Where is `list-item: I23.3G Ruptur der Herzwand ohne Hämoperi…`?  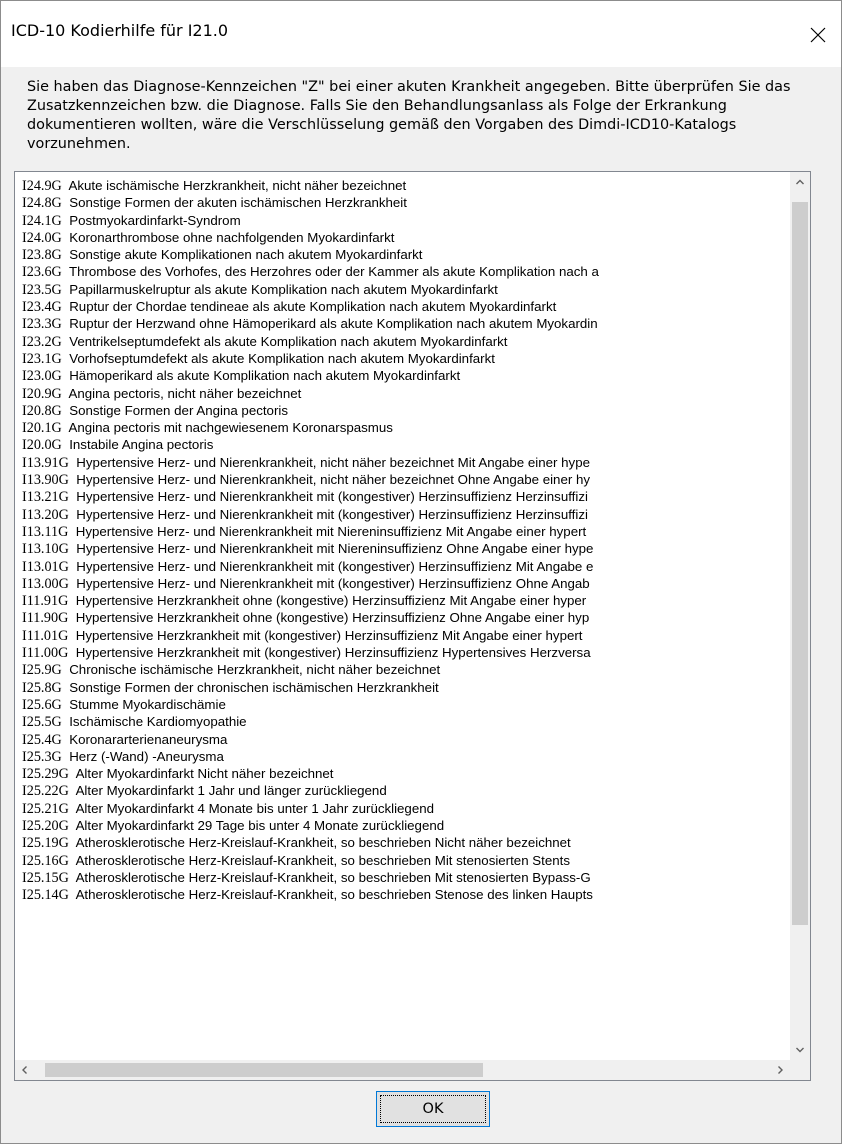
list-item: I23.3G Ruptur der Herzwand ohne Hämoperi… is located at coordinates (402, 323).